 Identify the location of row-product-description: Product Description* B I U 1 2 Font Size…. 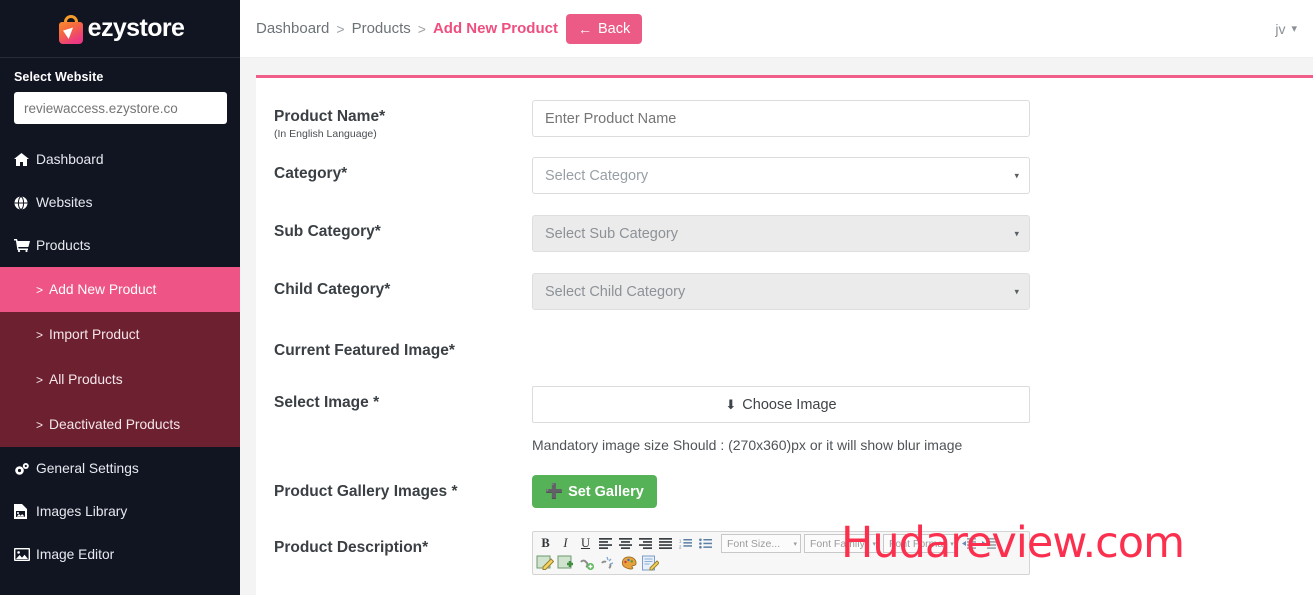
(784, 553).